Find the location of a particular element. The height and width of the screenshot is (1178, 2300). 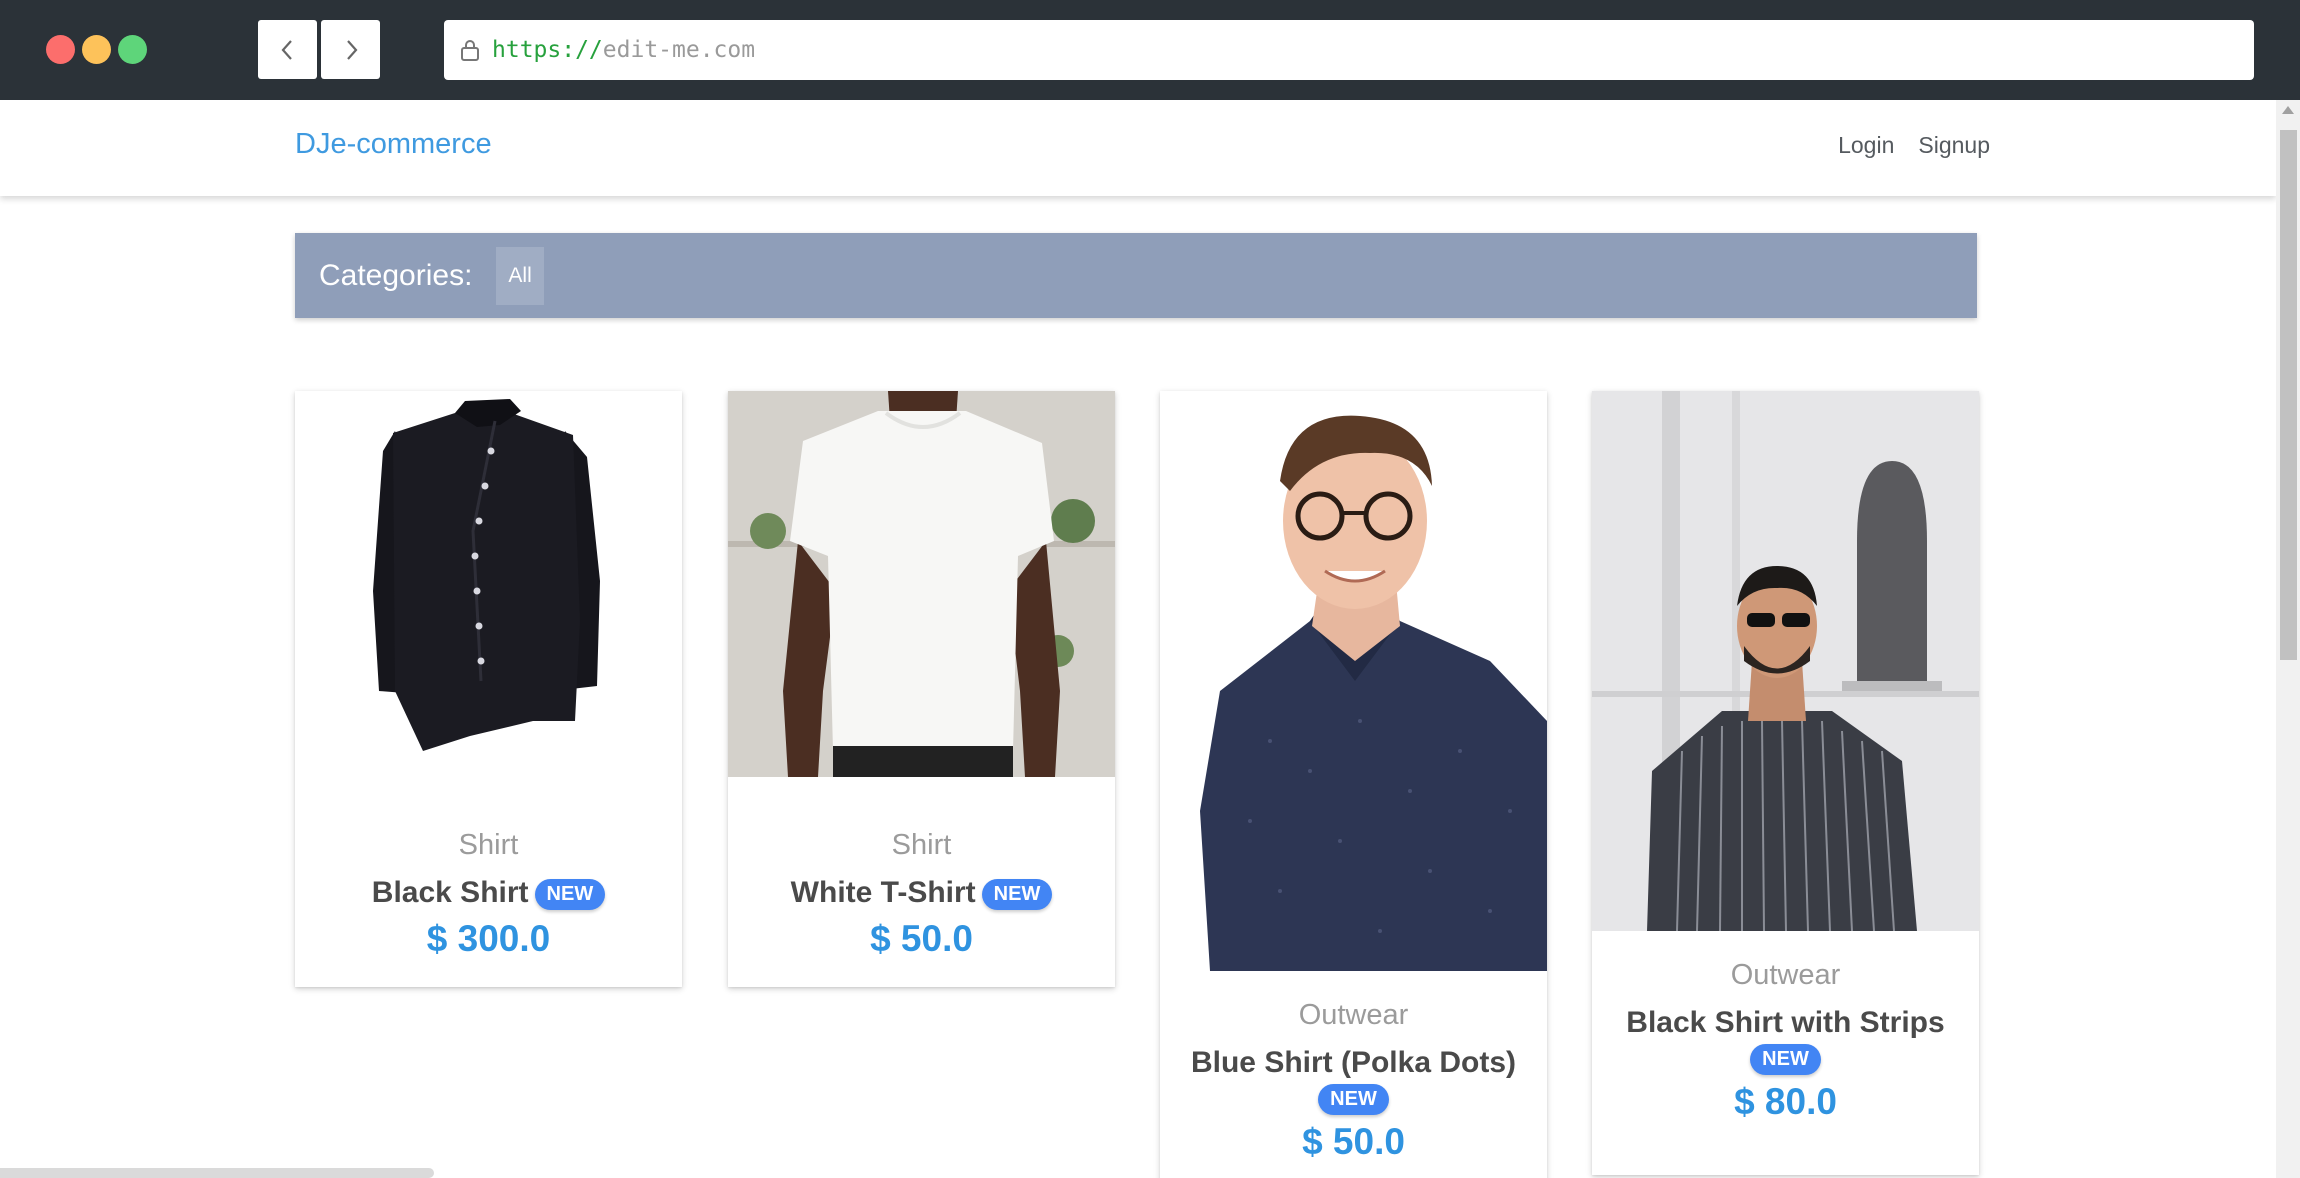

product-title: Blue Shirt (Polka Dots) is located at coordinates (1353, 1063).